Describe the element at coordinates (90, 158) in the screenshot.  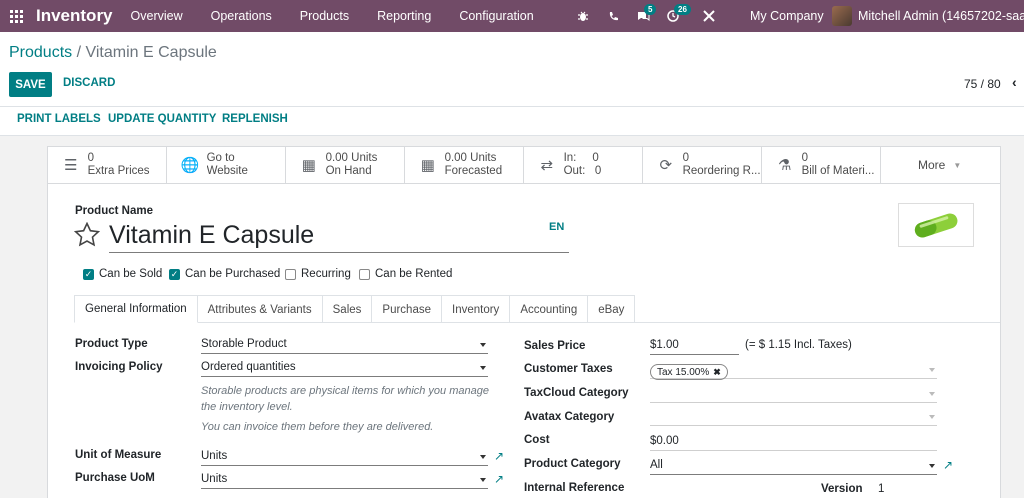
I see `smart-button-value: 0` at that location.